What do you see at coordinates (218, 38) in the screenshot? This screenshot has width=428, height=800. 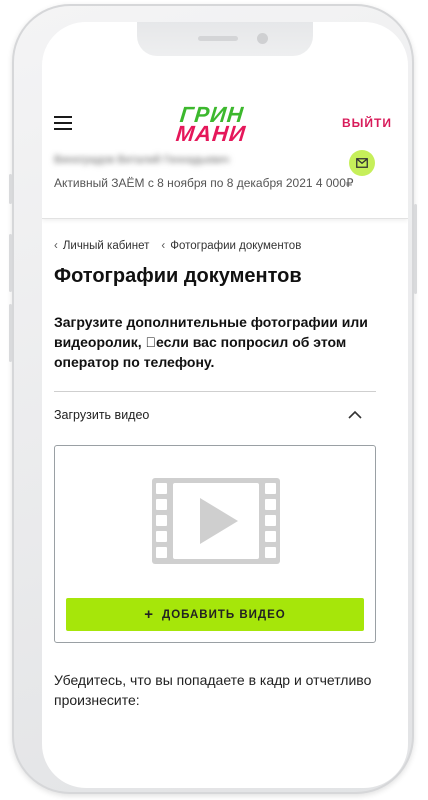 I see `speaker` at bounding box center [218, 38].